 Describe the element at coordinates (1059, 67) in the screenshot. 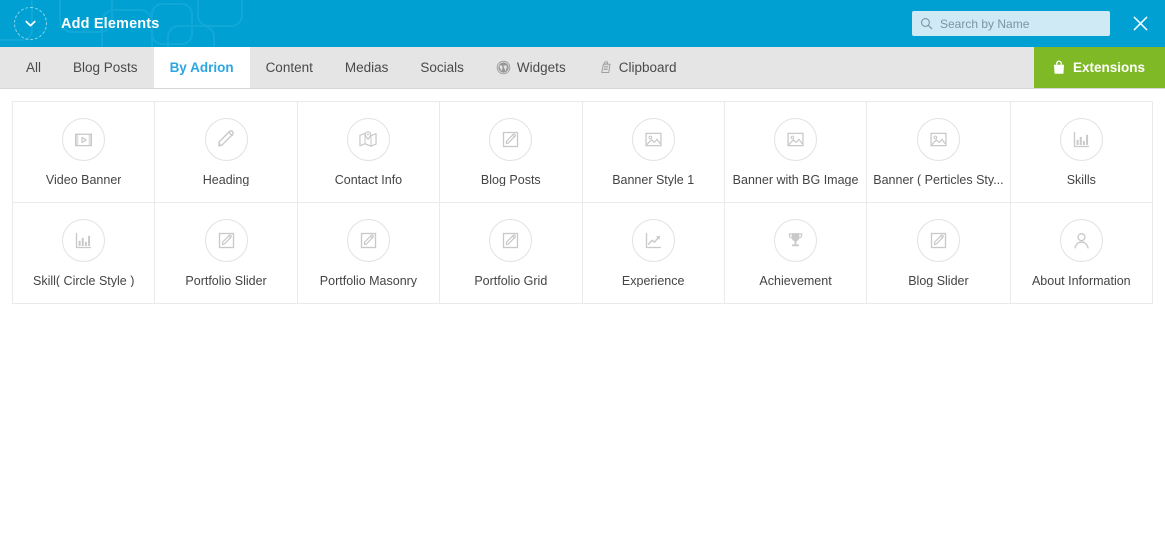

I see `shopping-bag-icon` at that location.